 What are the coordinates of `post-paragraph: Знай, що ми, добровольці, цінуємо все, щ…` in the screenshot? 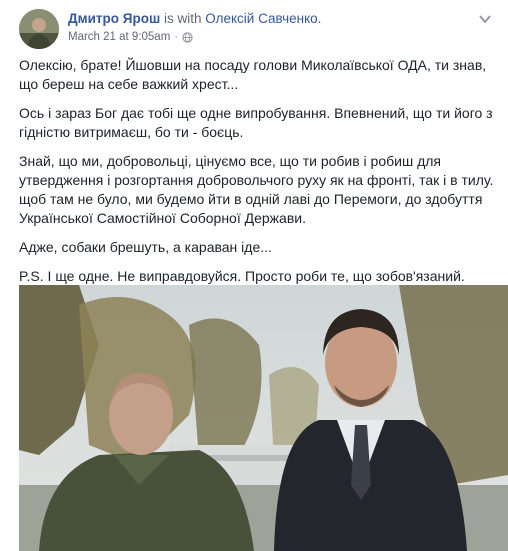 It's located at (256, 189).